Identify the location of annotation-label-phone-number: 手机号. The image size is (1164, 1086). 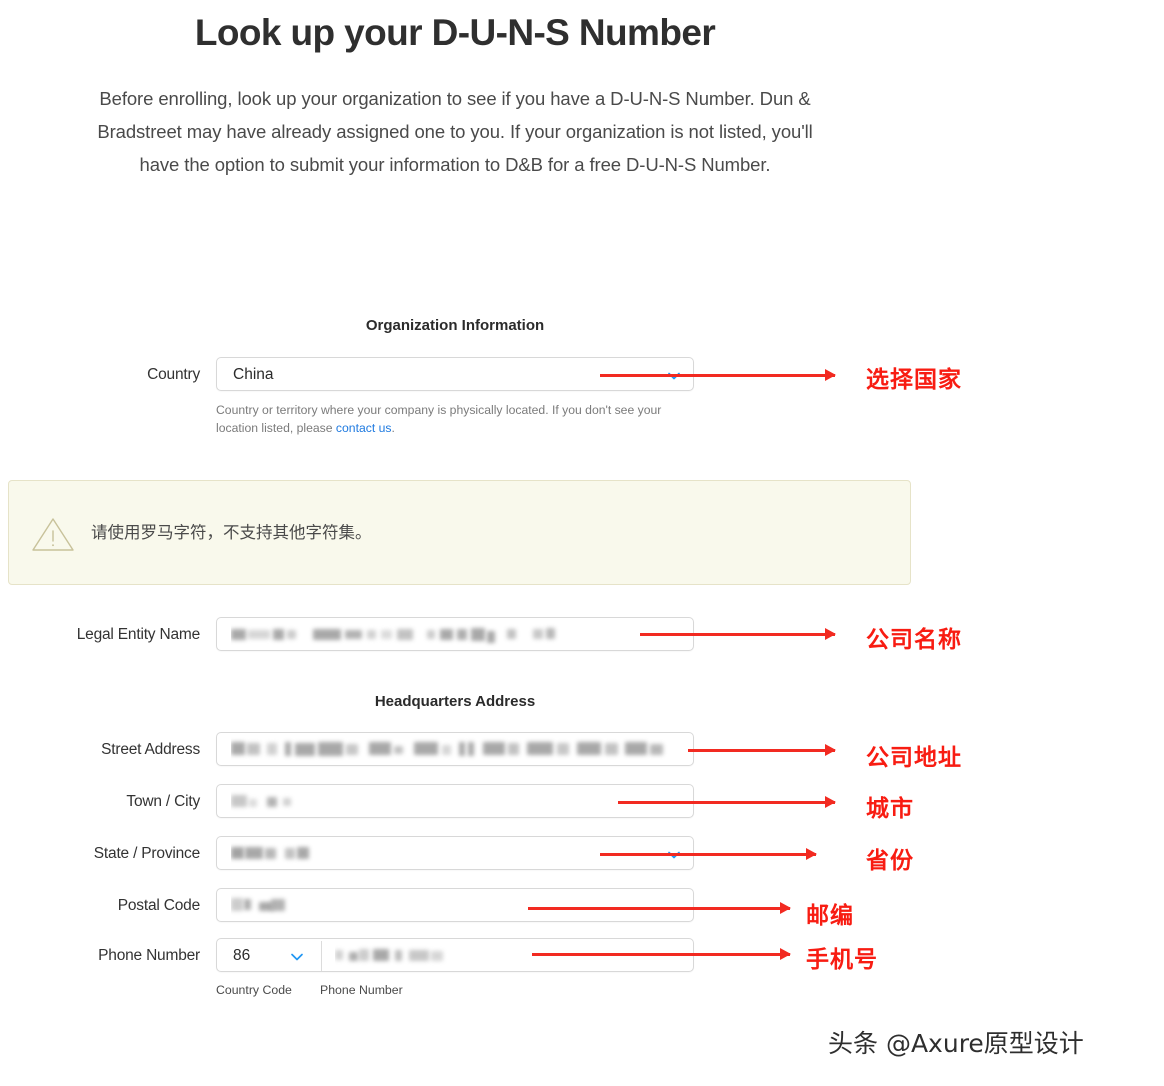
(842, 960).